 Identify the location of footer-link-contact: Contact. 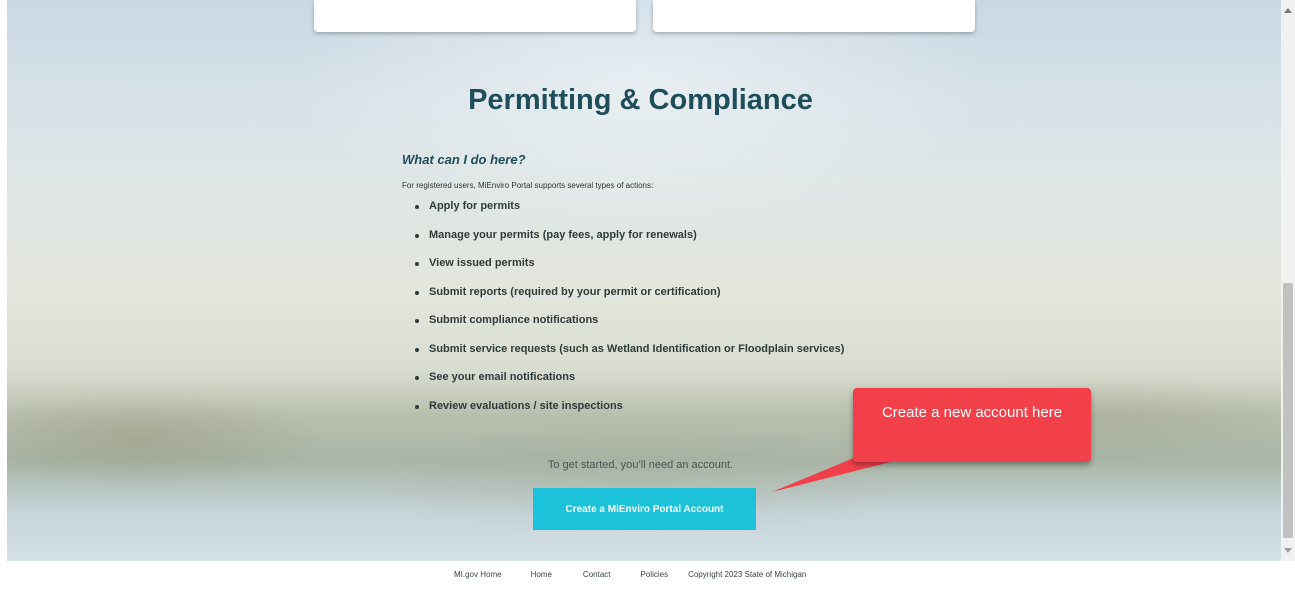
(597, 574).